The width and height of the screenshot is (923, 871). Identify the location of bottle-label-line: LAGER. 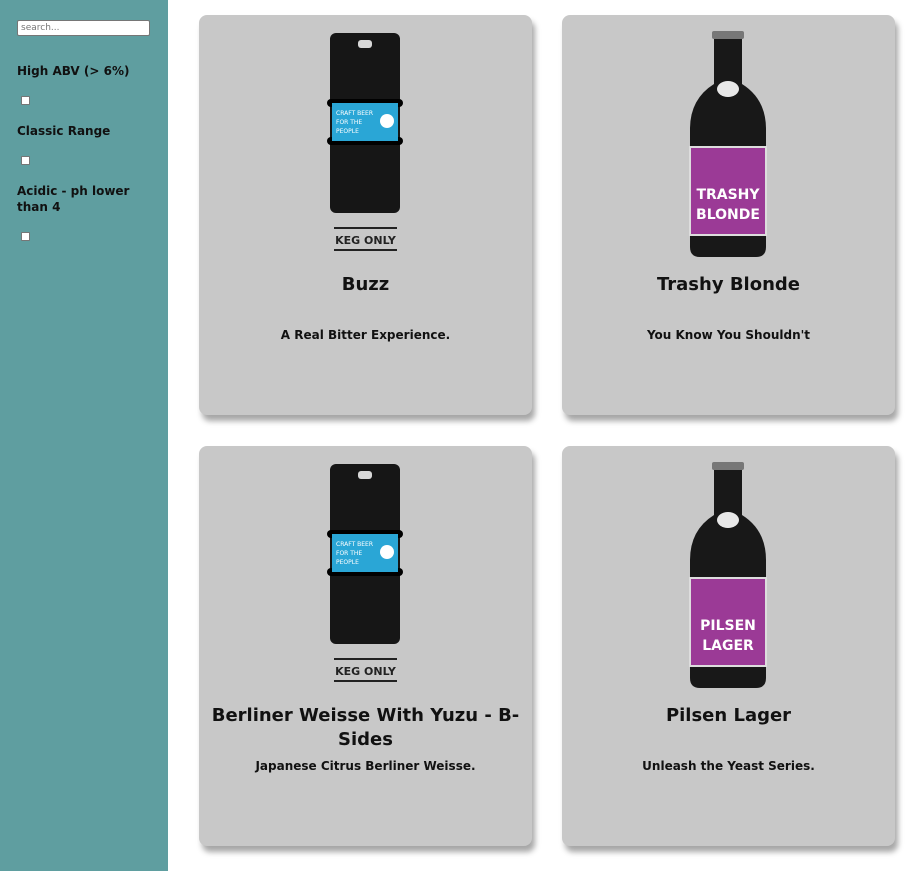
(728, 646).